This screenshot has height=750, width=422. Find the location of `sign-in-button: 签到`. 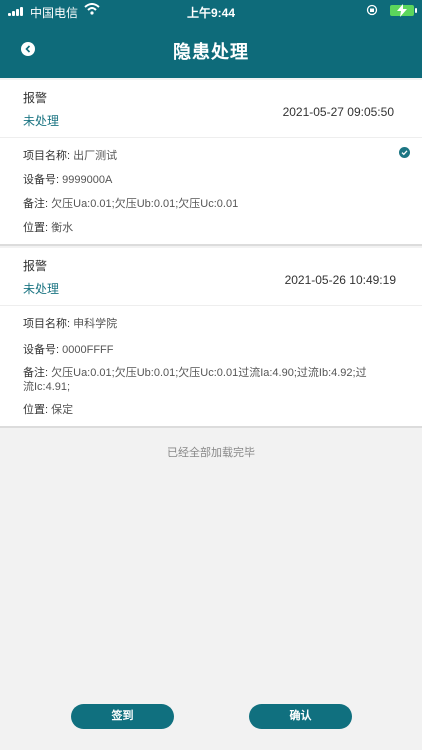

sign-in-button: 签到 is located at coordinates (122, 716).